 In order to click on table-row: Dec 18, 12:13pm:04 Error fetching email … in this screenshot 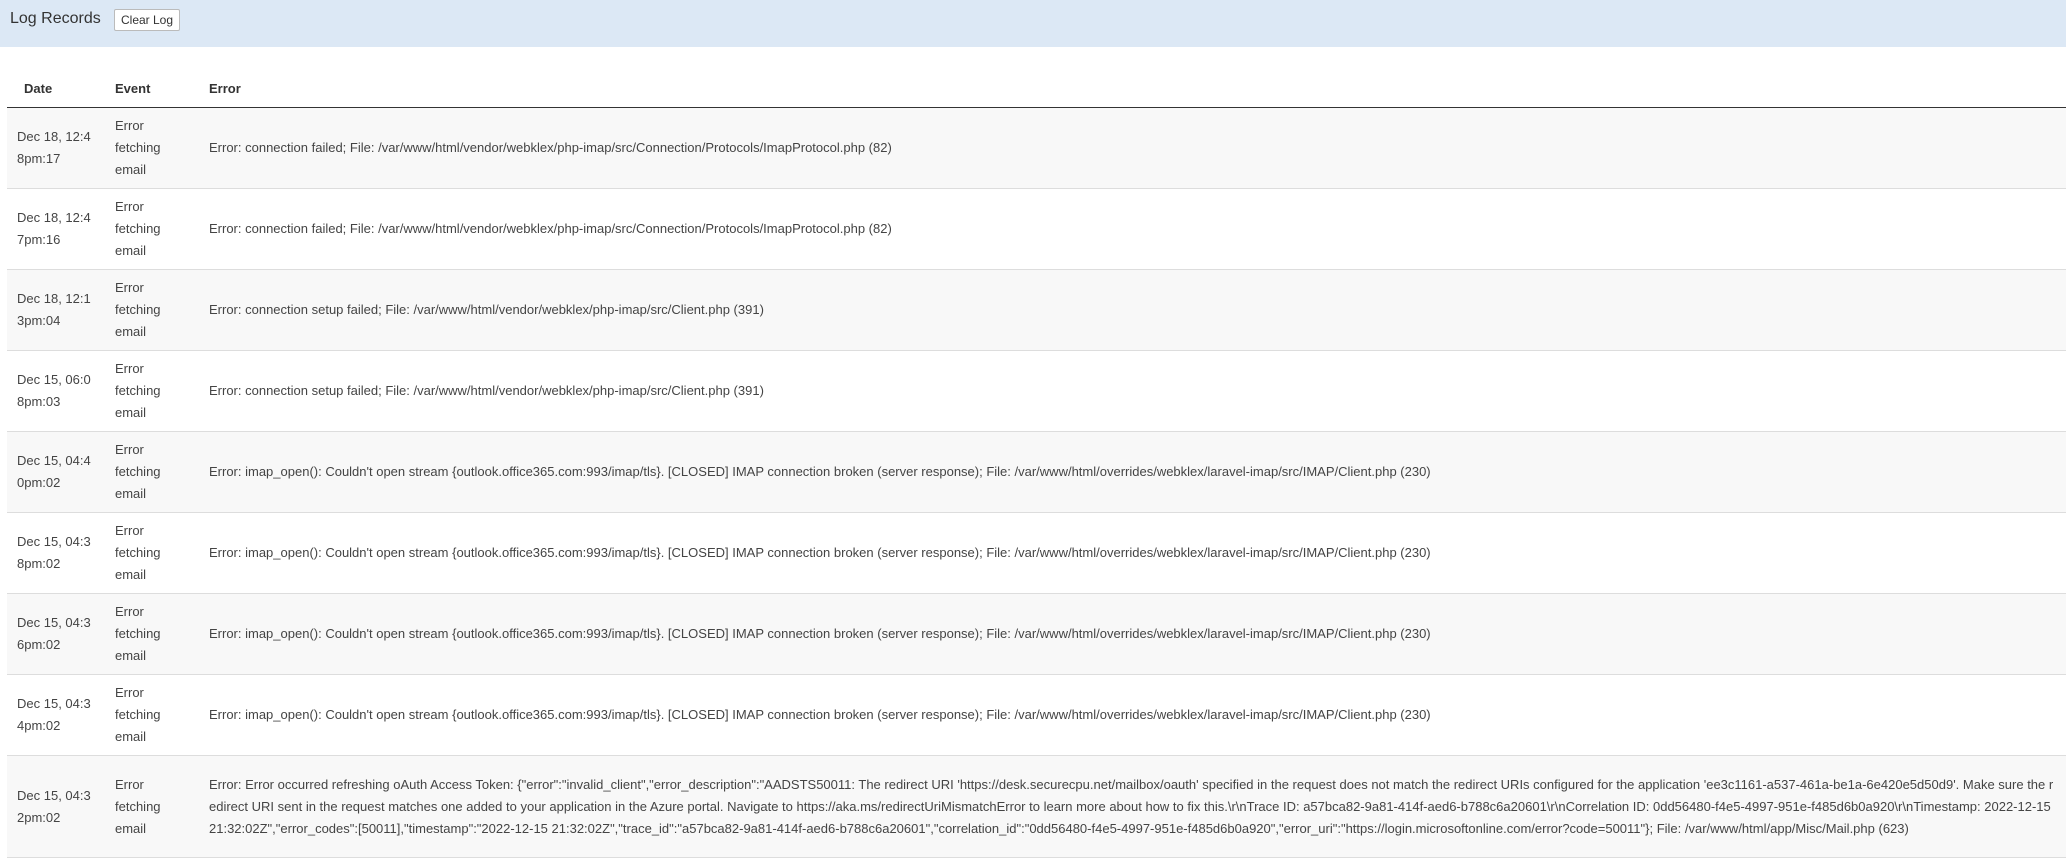, I will do `click(1036, 310)`.